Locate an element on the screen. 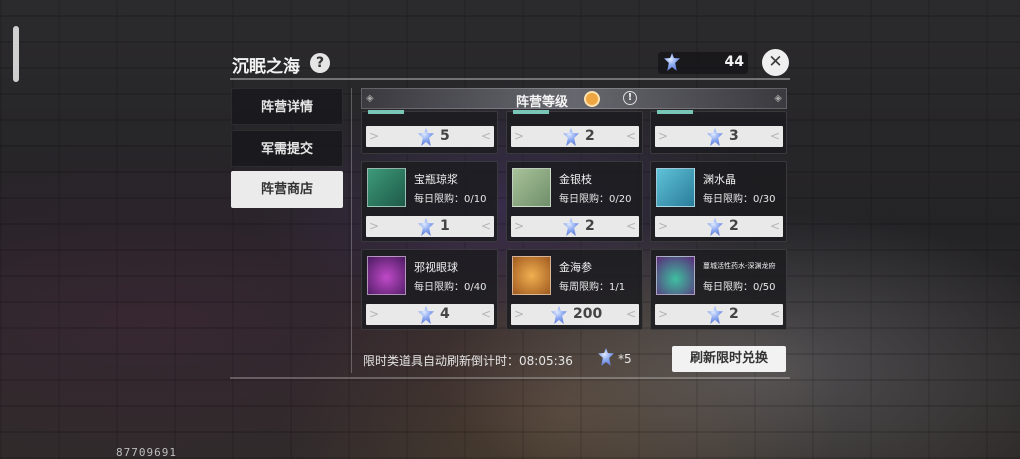  refresh-button: 刷新限时兑换 is located at coordinates (729, 359).